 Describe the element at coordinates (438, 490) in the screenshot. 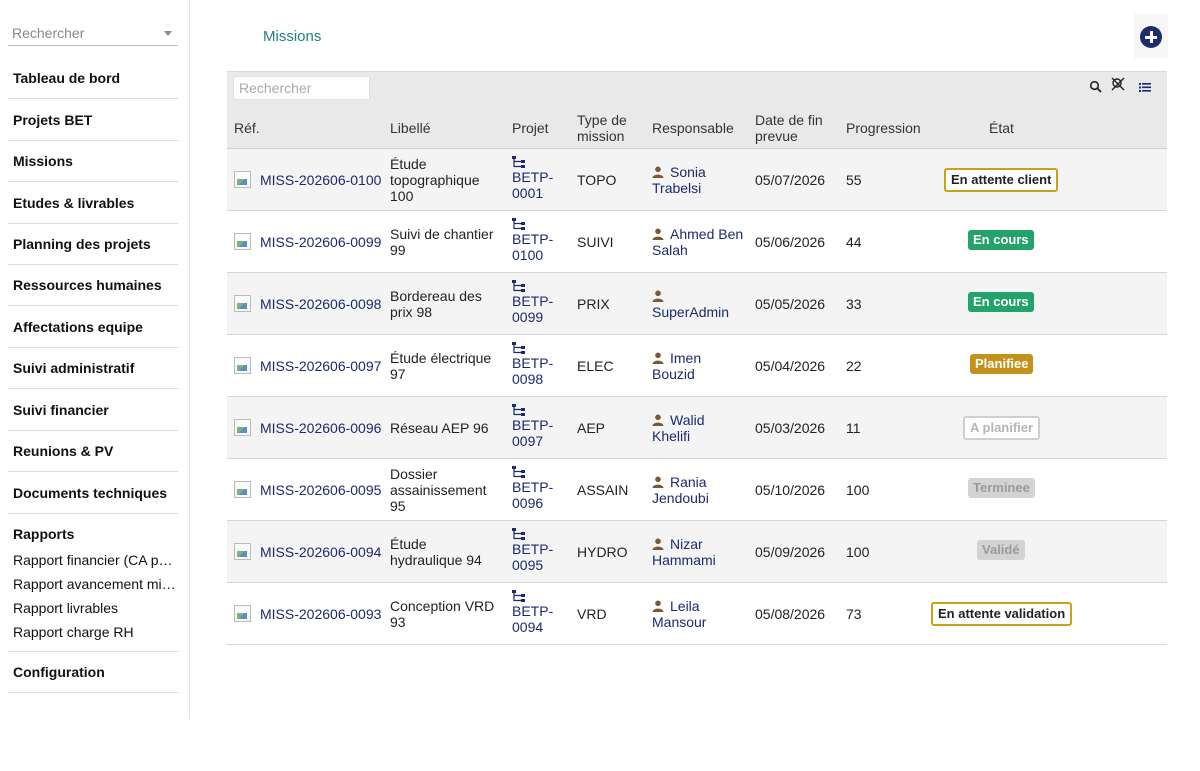

I see `mission-libelle-line: assainissement` at that location.